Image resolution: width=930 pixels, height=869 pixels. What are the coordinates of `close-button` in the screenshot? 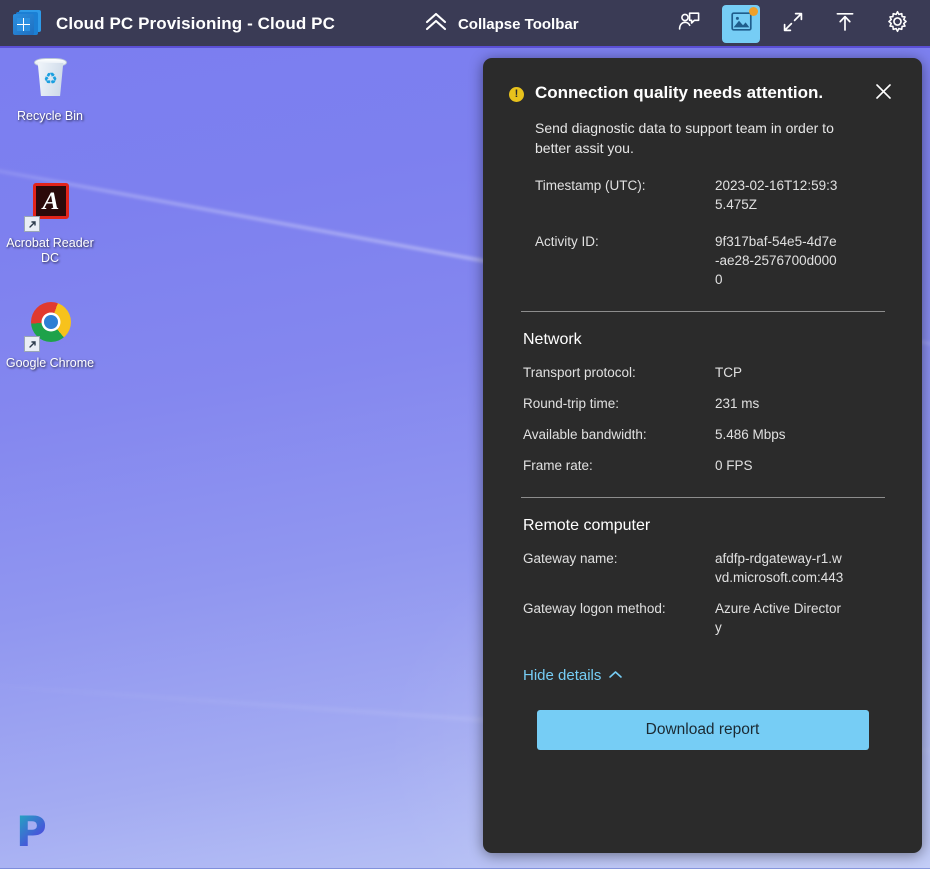 It's located at (883, 94).